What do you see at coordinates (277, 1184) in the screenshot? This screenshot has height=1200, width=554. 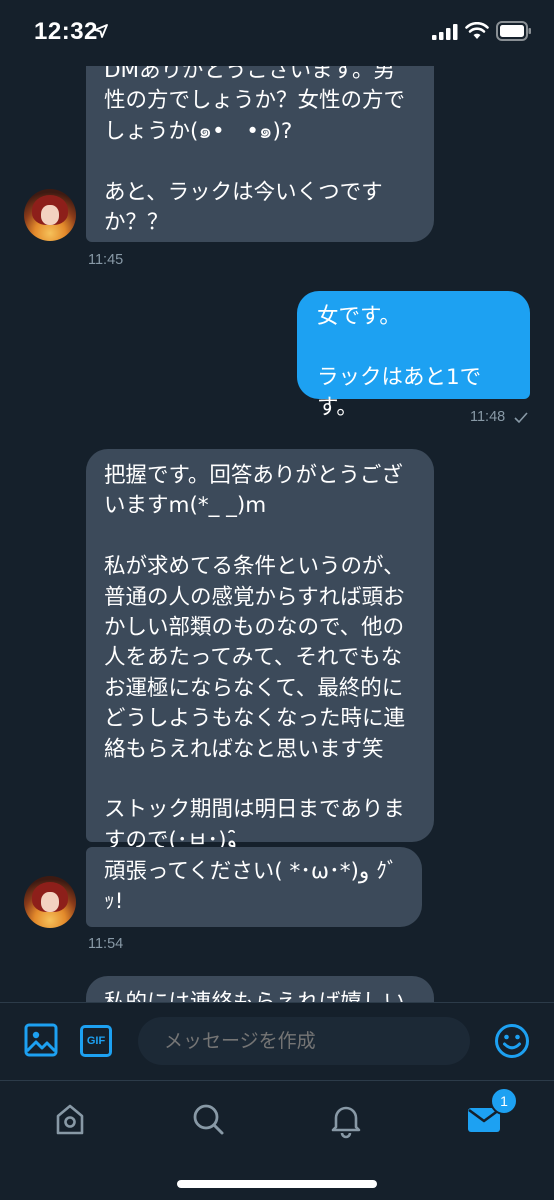 I see `home-indicator` at bounding box center [277, 1184].